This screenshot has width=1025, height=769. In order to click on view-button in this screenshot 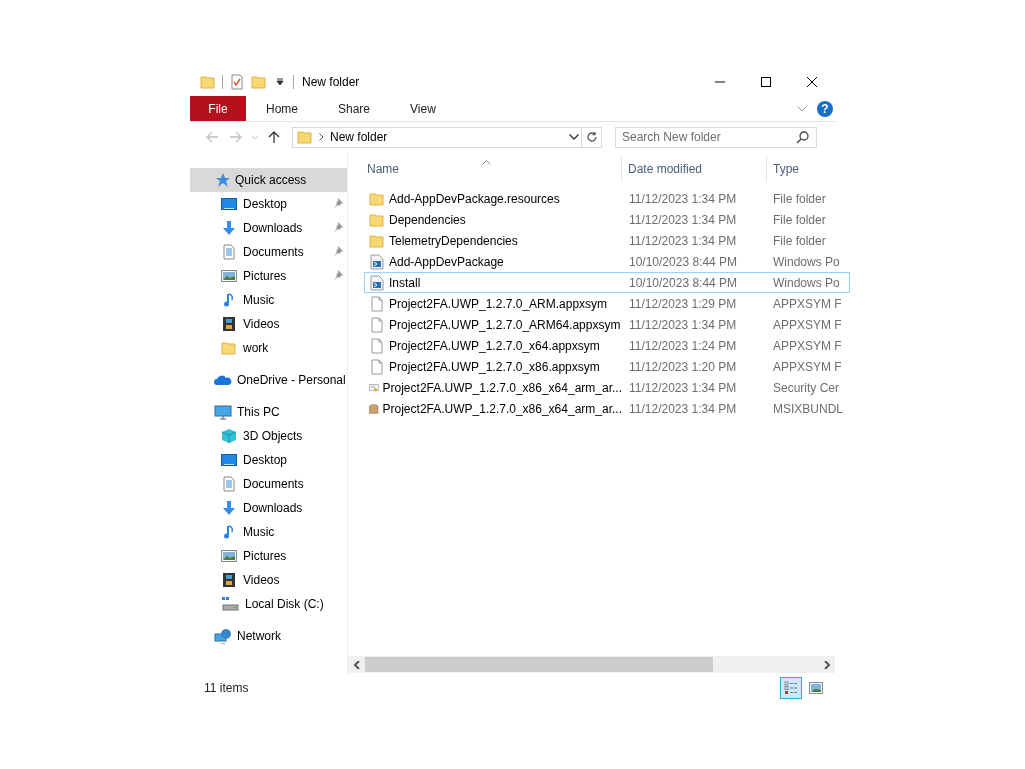, I will do `click(791, 688)`.